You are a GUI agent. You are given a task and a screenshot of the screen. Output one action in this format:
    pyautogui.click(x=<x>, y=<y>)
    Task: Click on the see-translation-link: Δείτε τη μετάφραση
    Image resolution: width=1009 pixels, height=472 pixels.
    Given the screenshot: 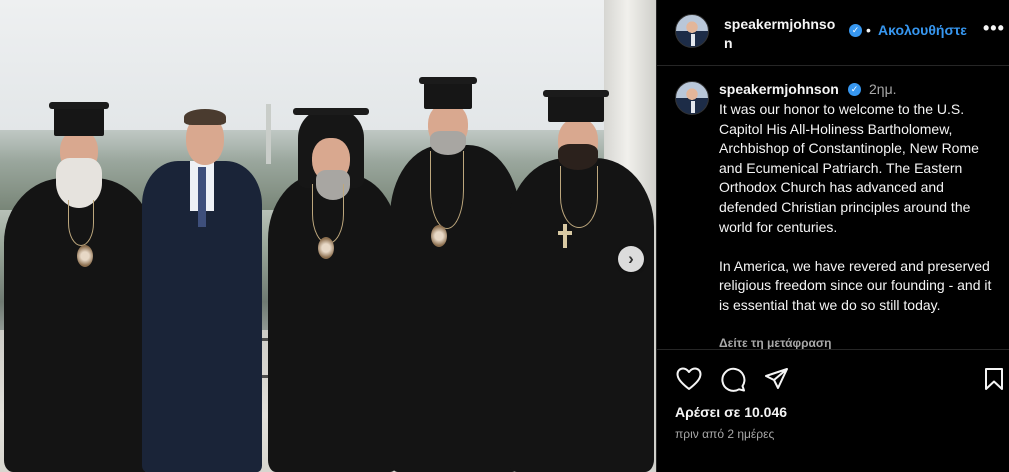 What is the action you would take?
    pyautogui.click(x=775, y=342)
    